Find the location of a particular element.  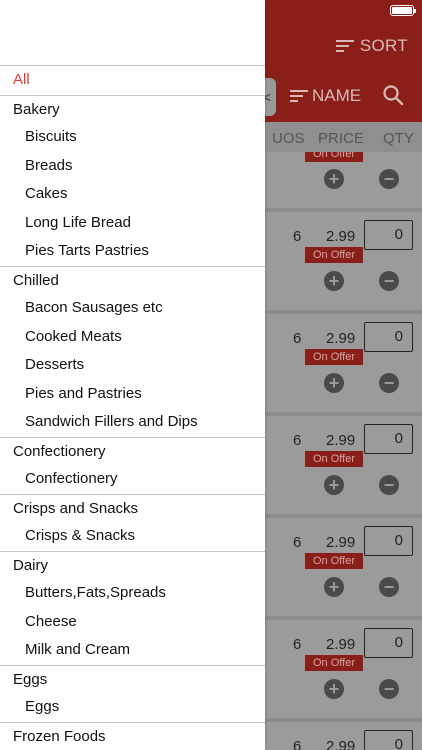

category-item: Eggs is located at coordinates (132, 679).